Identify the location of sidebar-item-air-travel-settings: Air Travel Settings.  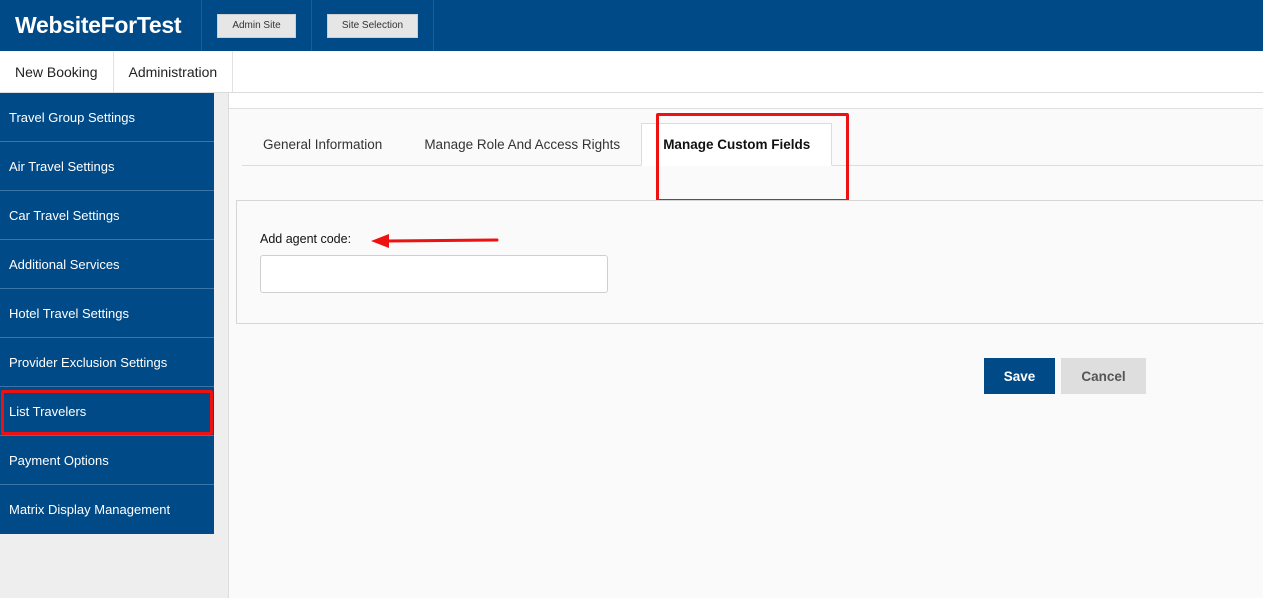
(107, 166).